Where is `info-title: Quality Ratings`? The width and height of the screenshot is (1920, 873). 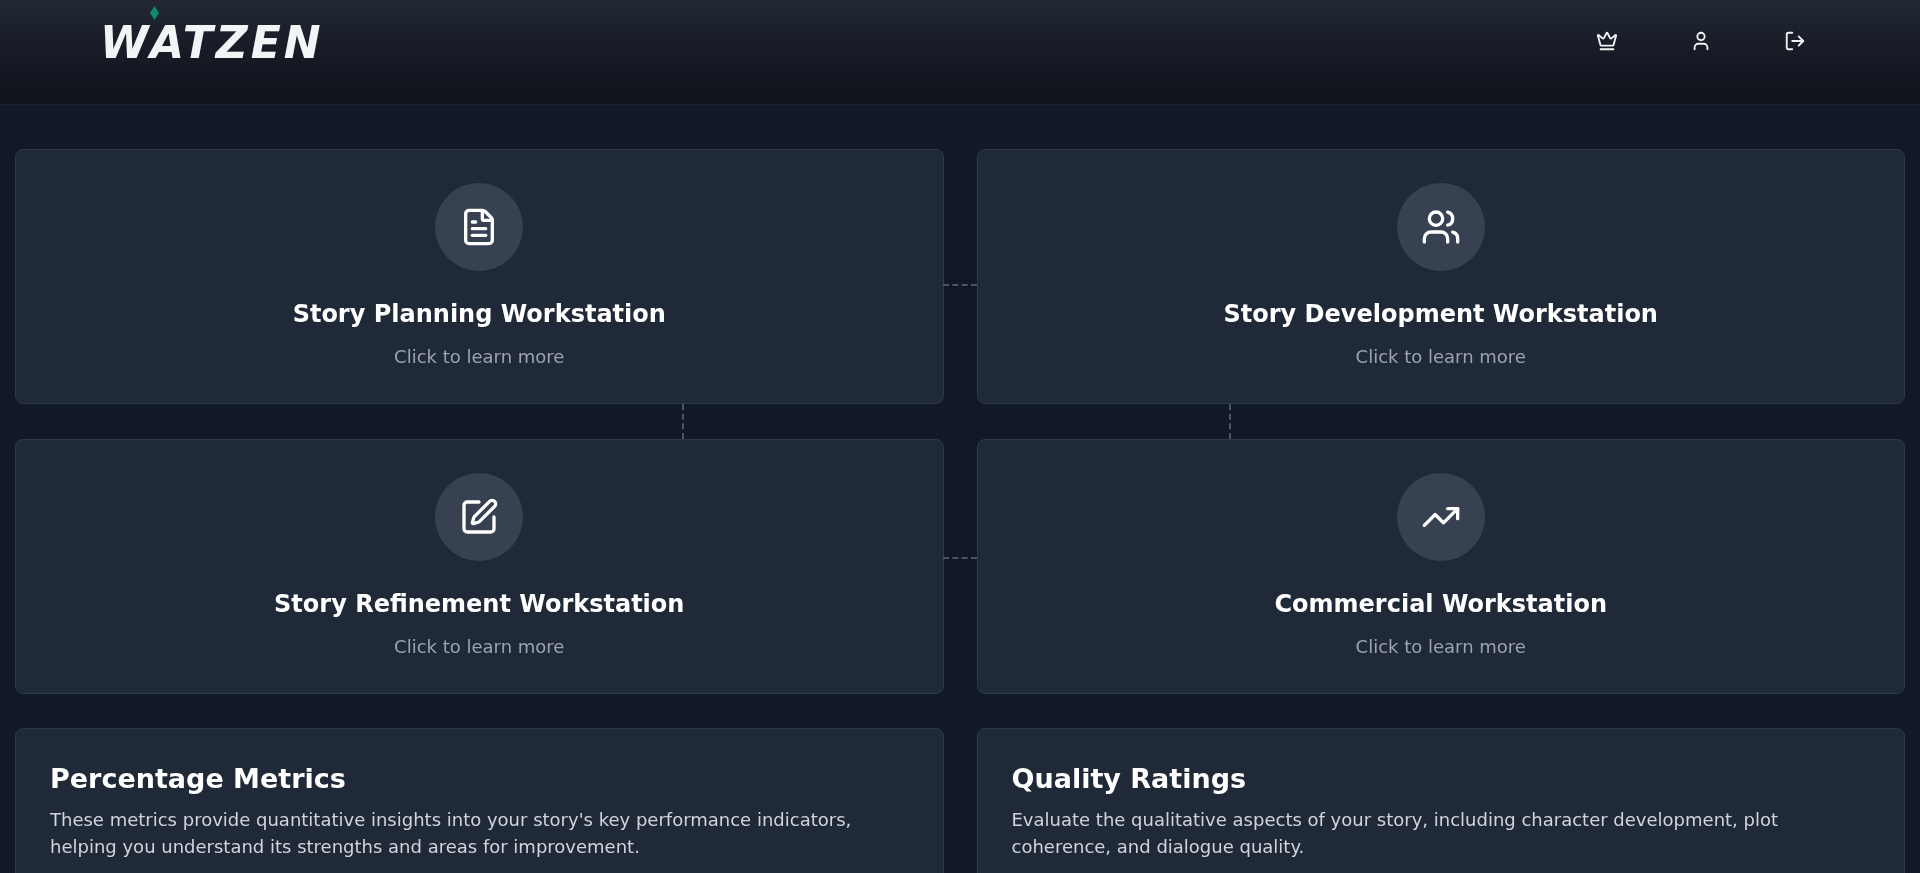
info-title: Quality Ratings is located at coordinates (1129, 778).